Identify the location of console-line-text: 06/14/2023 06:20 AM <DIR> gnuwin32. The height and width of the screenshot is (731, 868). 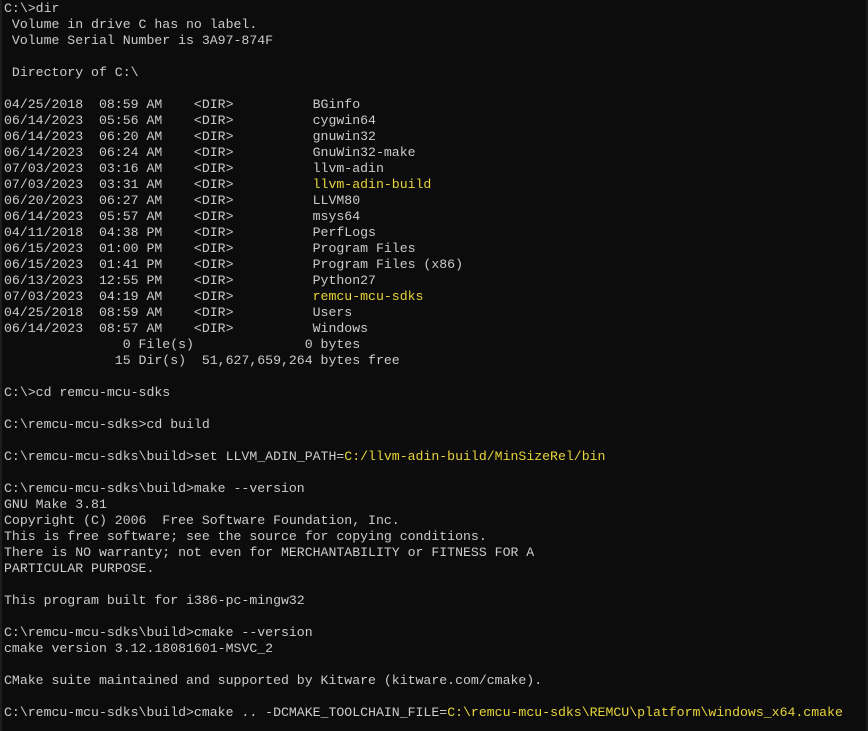
(190, 136).